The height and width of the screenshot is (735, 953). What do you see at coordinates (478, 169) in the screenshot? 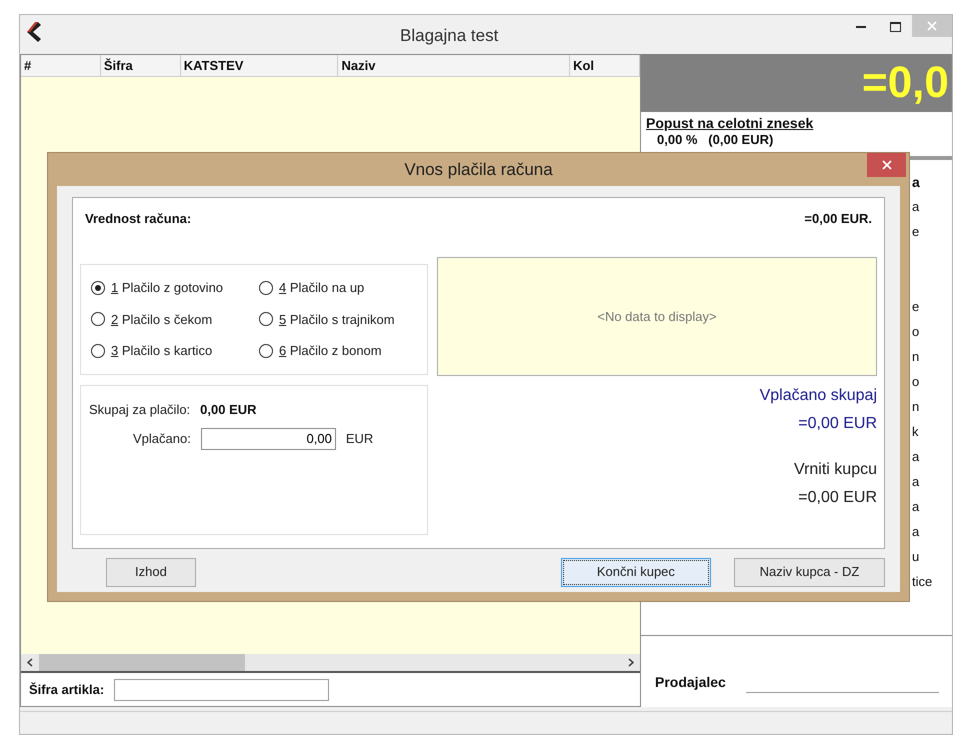
I see `dialog-title: Vnos plačila računa` at bounding box center [478, 169].